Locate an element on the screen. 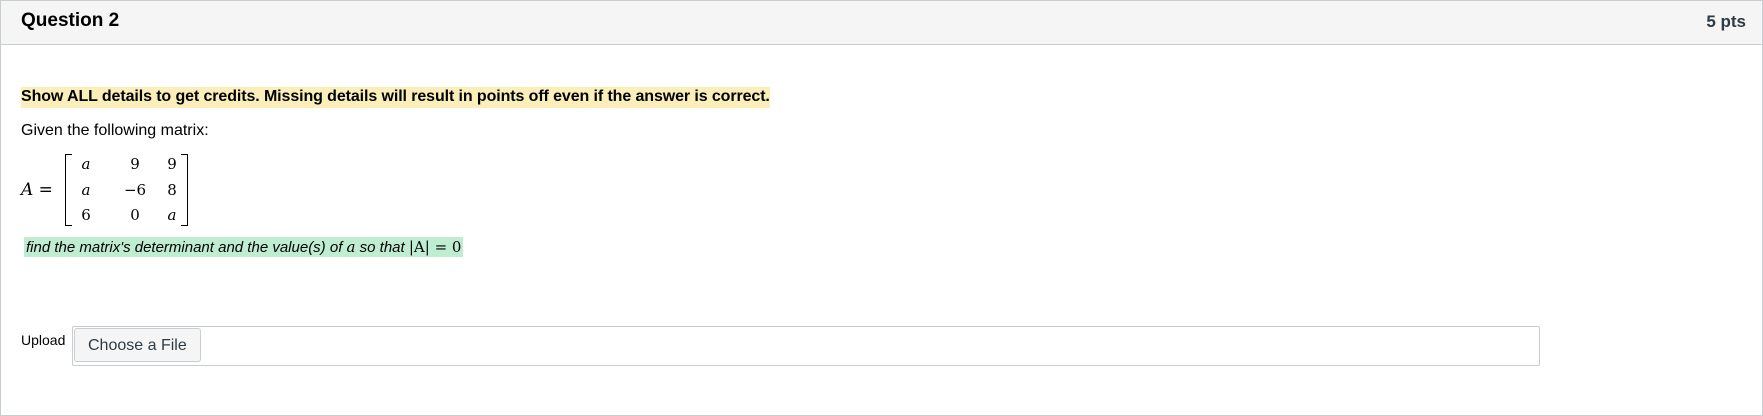  file-upload-field: Choose a File is located at coordinates (806, 346).